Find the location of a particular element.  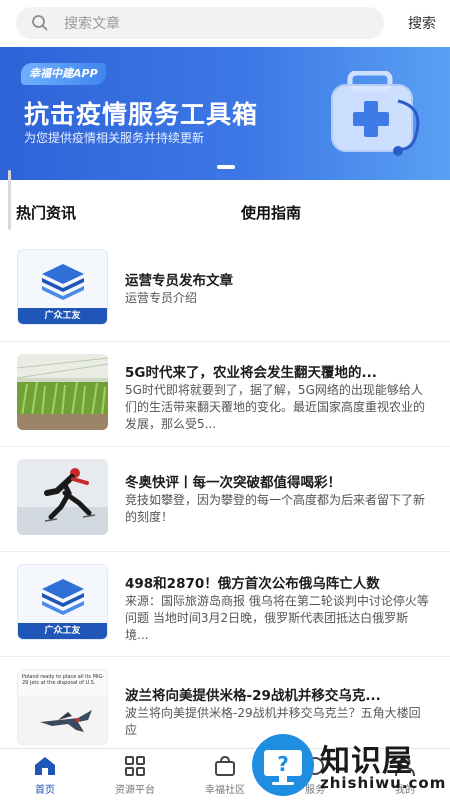

news-title: 运营专员发布文章 is located at coordinates (179, 281).